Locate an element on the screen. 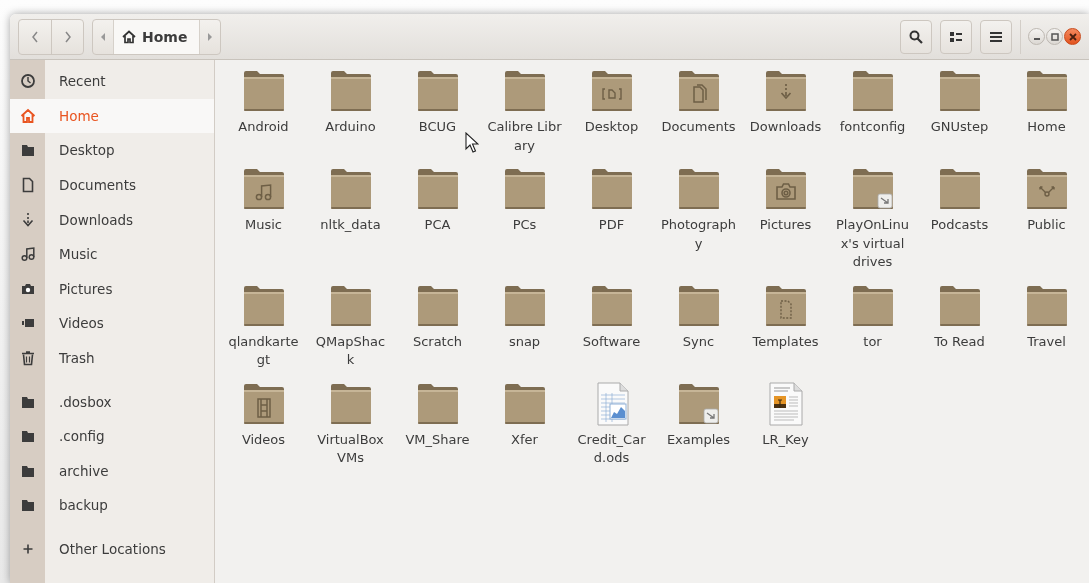 The image size is (1089, 583). file-name: Public is located at coordinates (1046, 225).